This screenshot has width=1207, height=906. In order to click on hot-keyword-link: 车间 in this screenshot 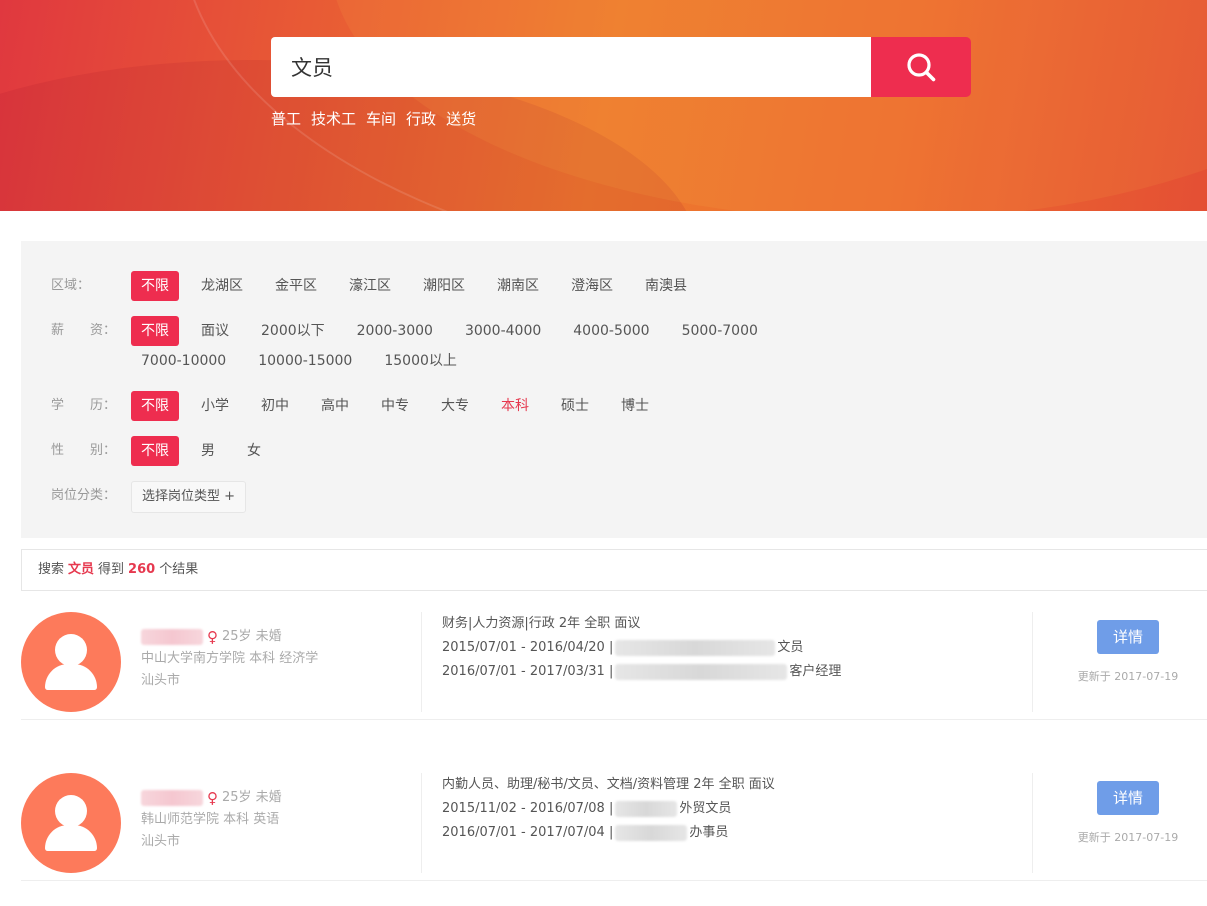, I will do `click(381, 118)`.